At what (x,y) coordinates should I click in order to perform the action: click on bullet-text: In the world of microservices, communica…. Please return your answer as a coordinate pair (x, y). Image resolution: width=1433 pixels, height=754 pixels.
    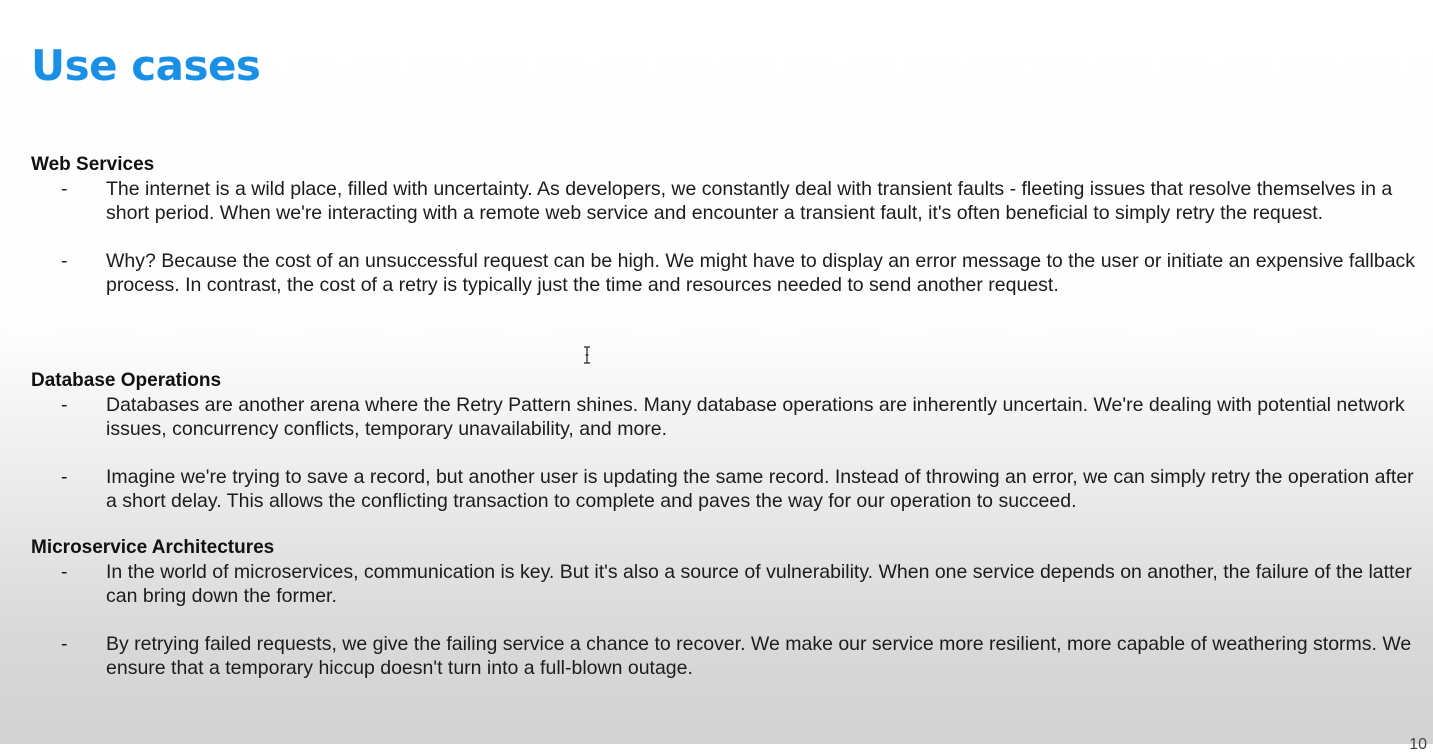
    Looking at the image, I should click on (759, 584).